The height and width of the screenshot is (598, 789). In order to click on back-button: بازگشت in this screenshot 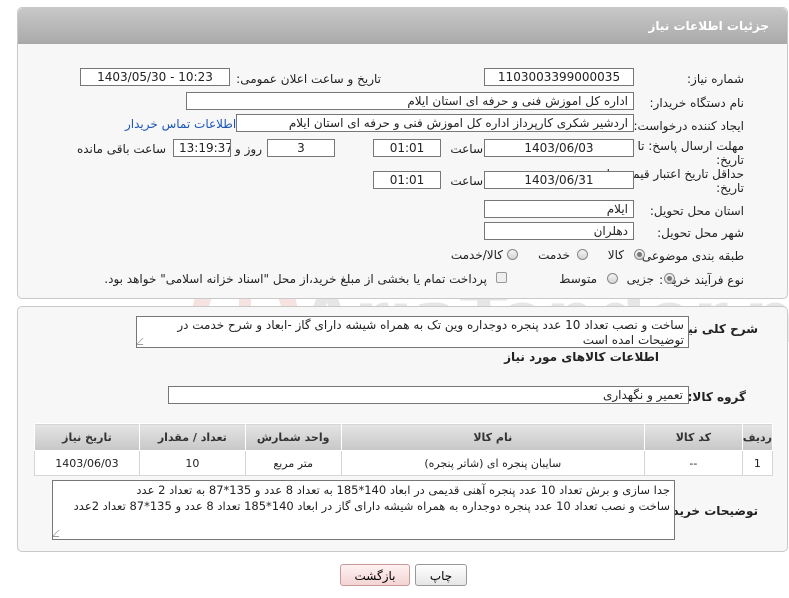, I will do `click(375, 575)`.